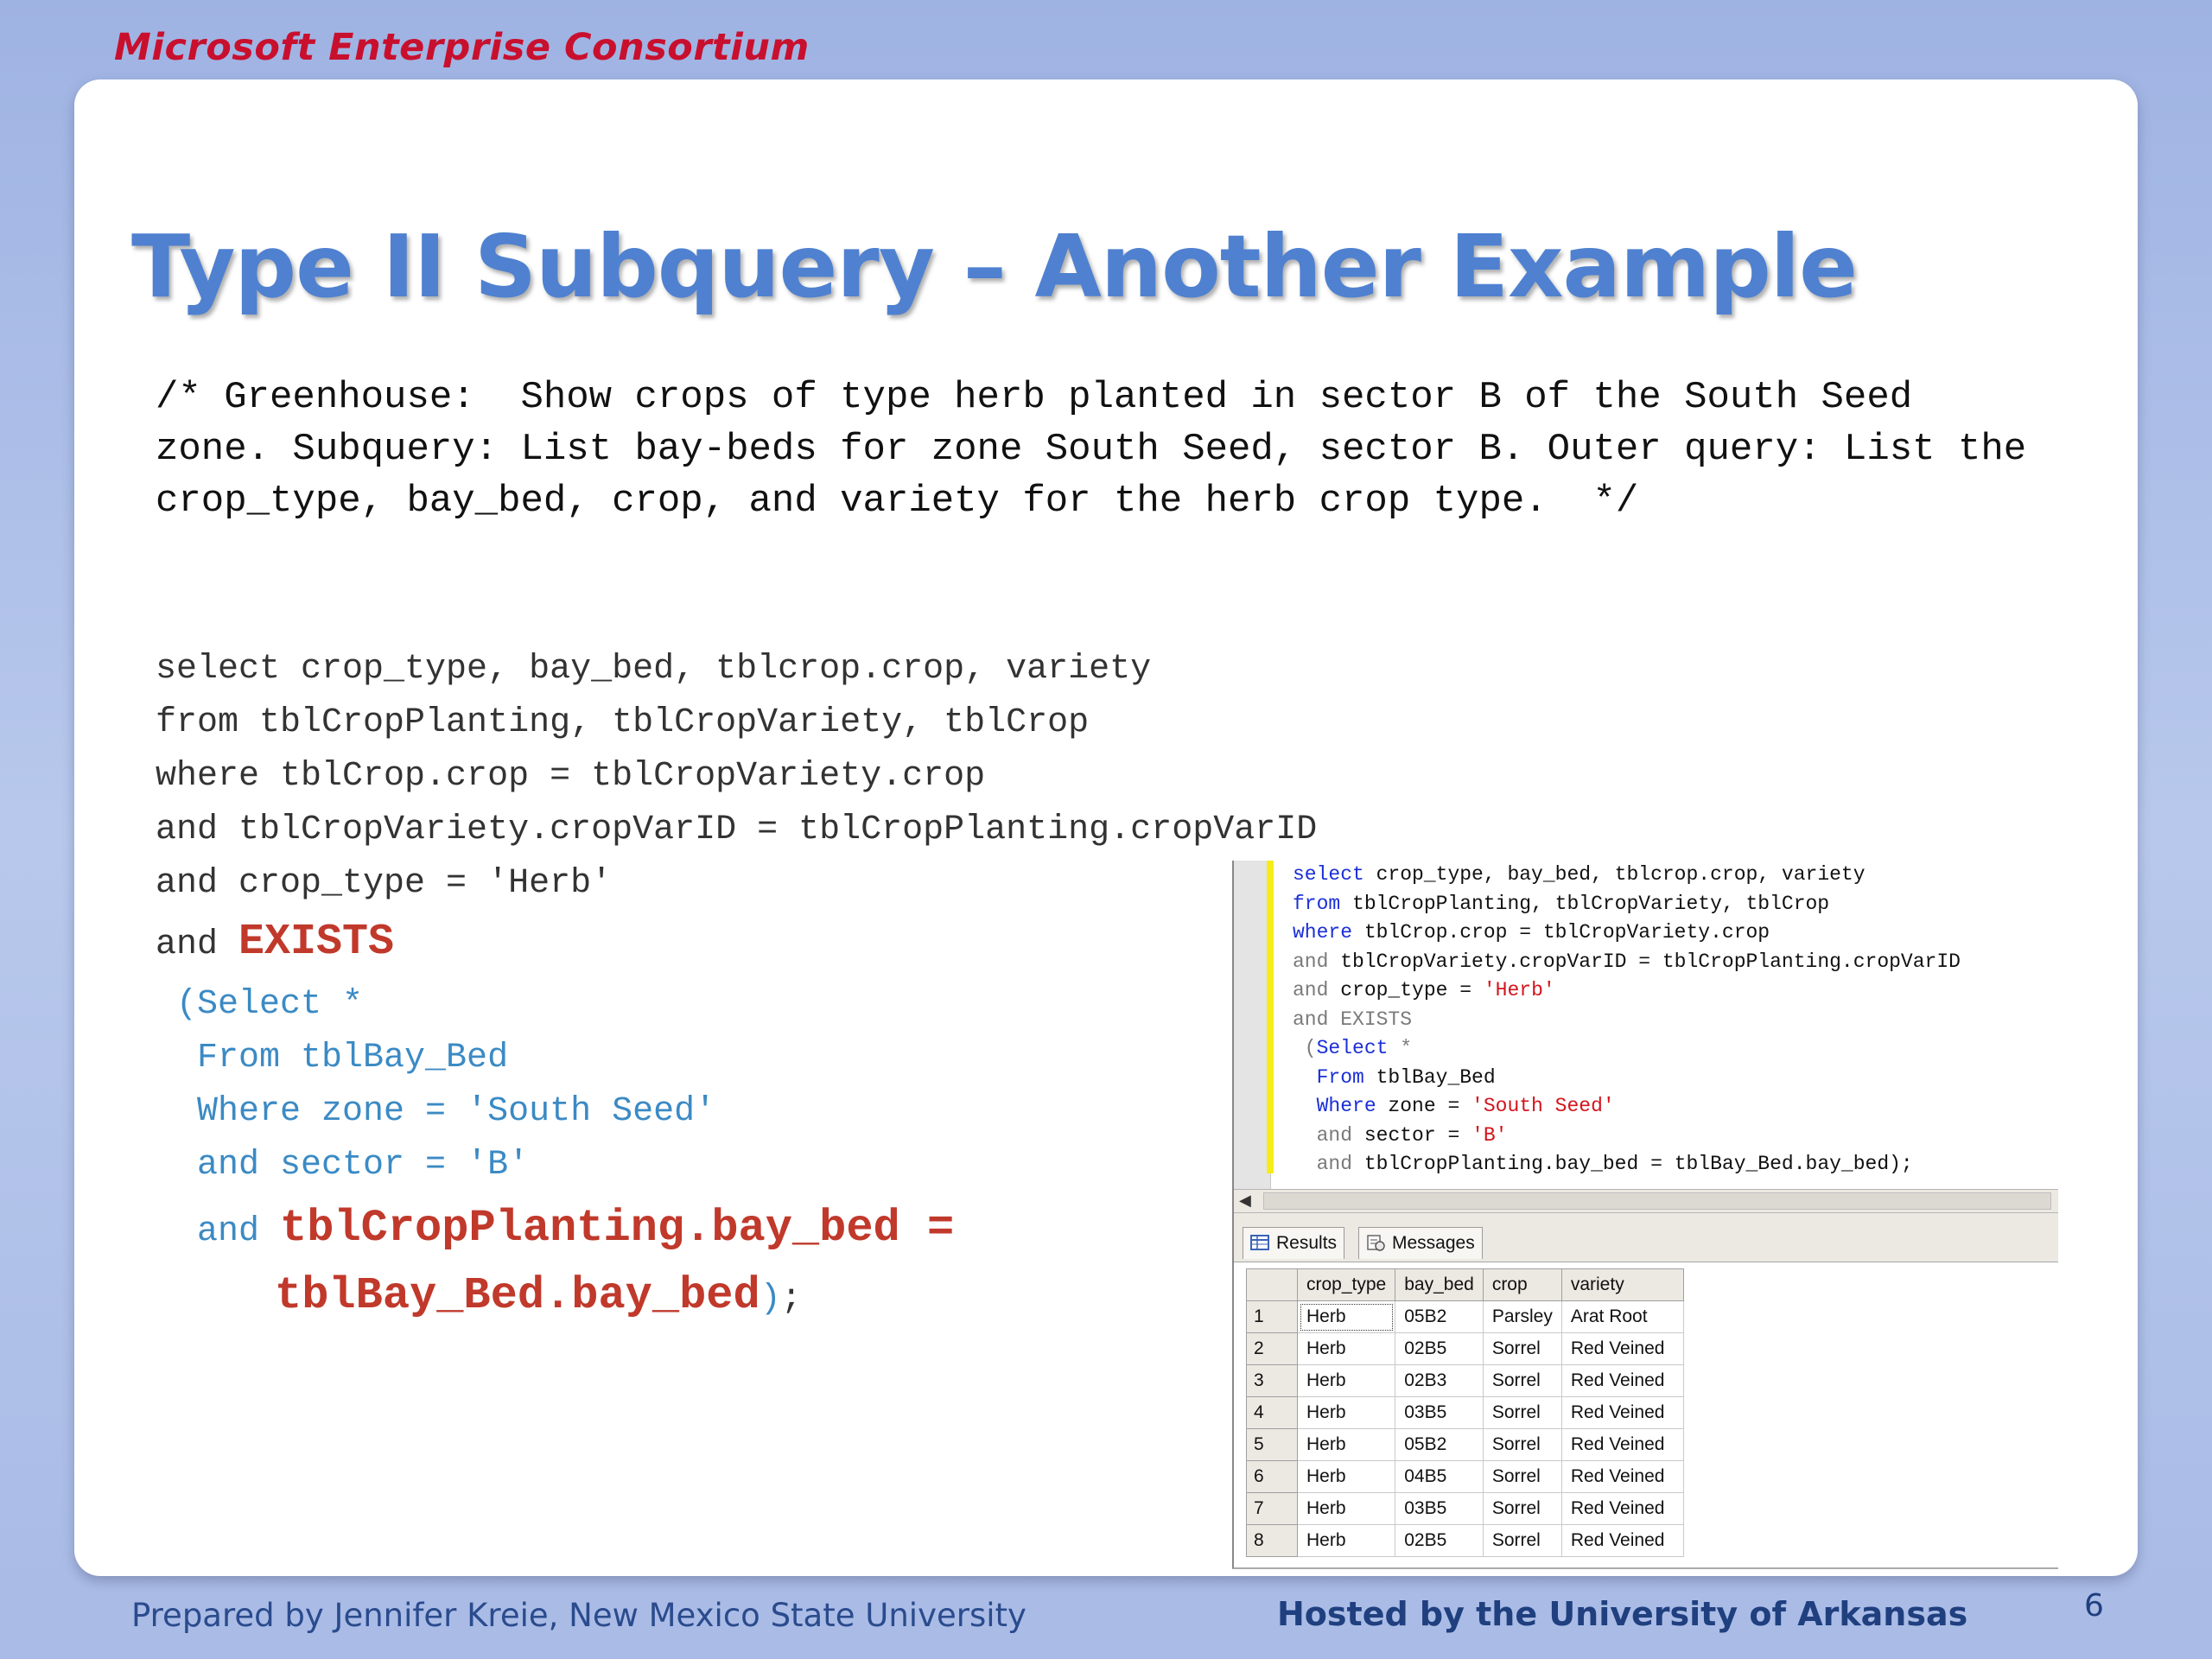 The height and width of the screenshot is (1659, 2212). I want to click on table-row: 2 Herb 02B5 Sorrel Red Veined, so click(1465, 1348).